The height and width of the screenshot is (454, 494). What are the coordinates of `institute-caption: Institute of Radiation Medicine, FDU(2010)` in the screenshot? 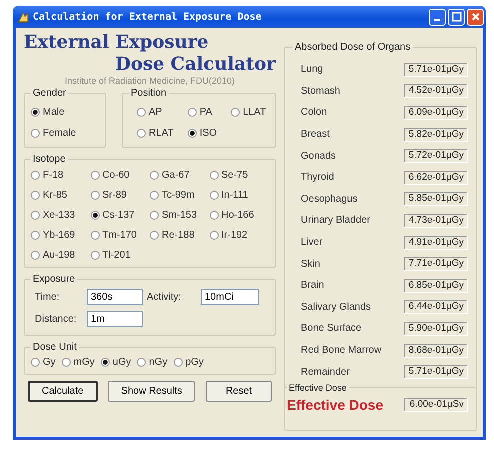 It's located at (150, 81).